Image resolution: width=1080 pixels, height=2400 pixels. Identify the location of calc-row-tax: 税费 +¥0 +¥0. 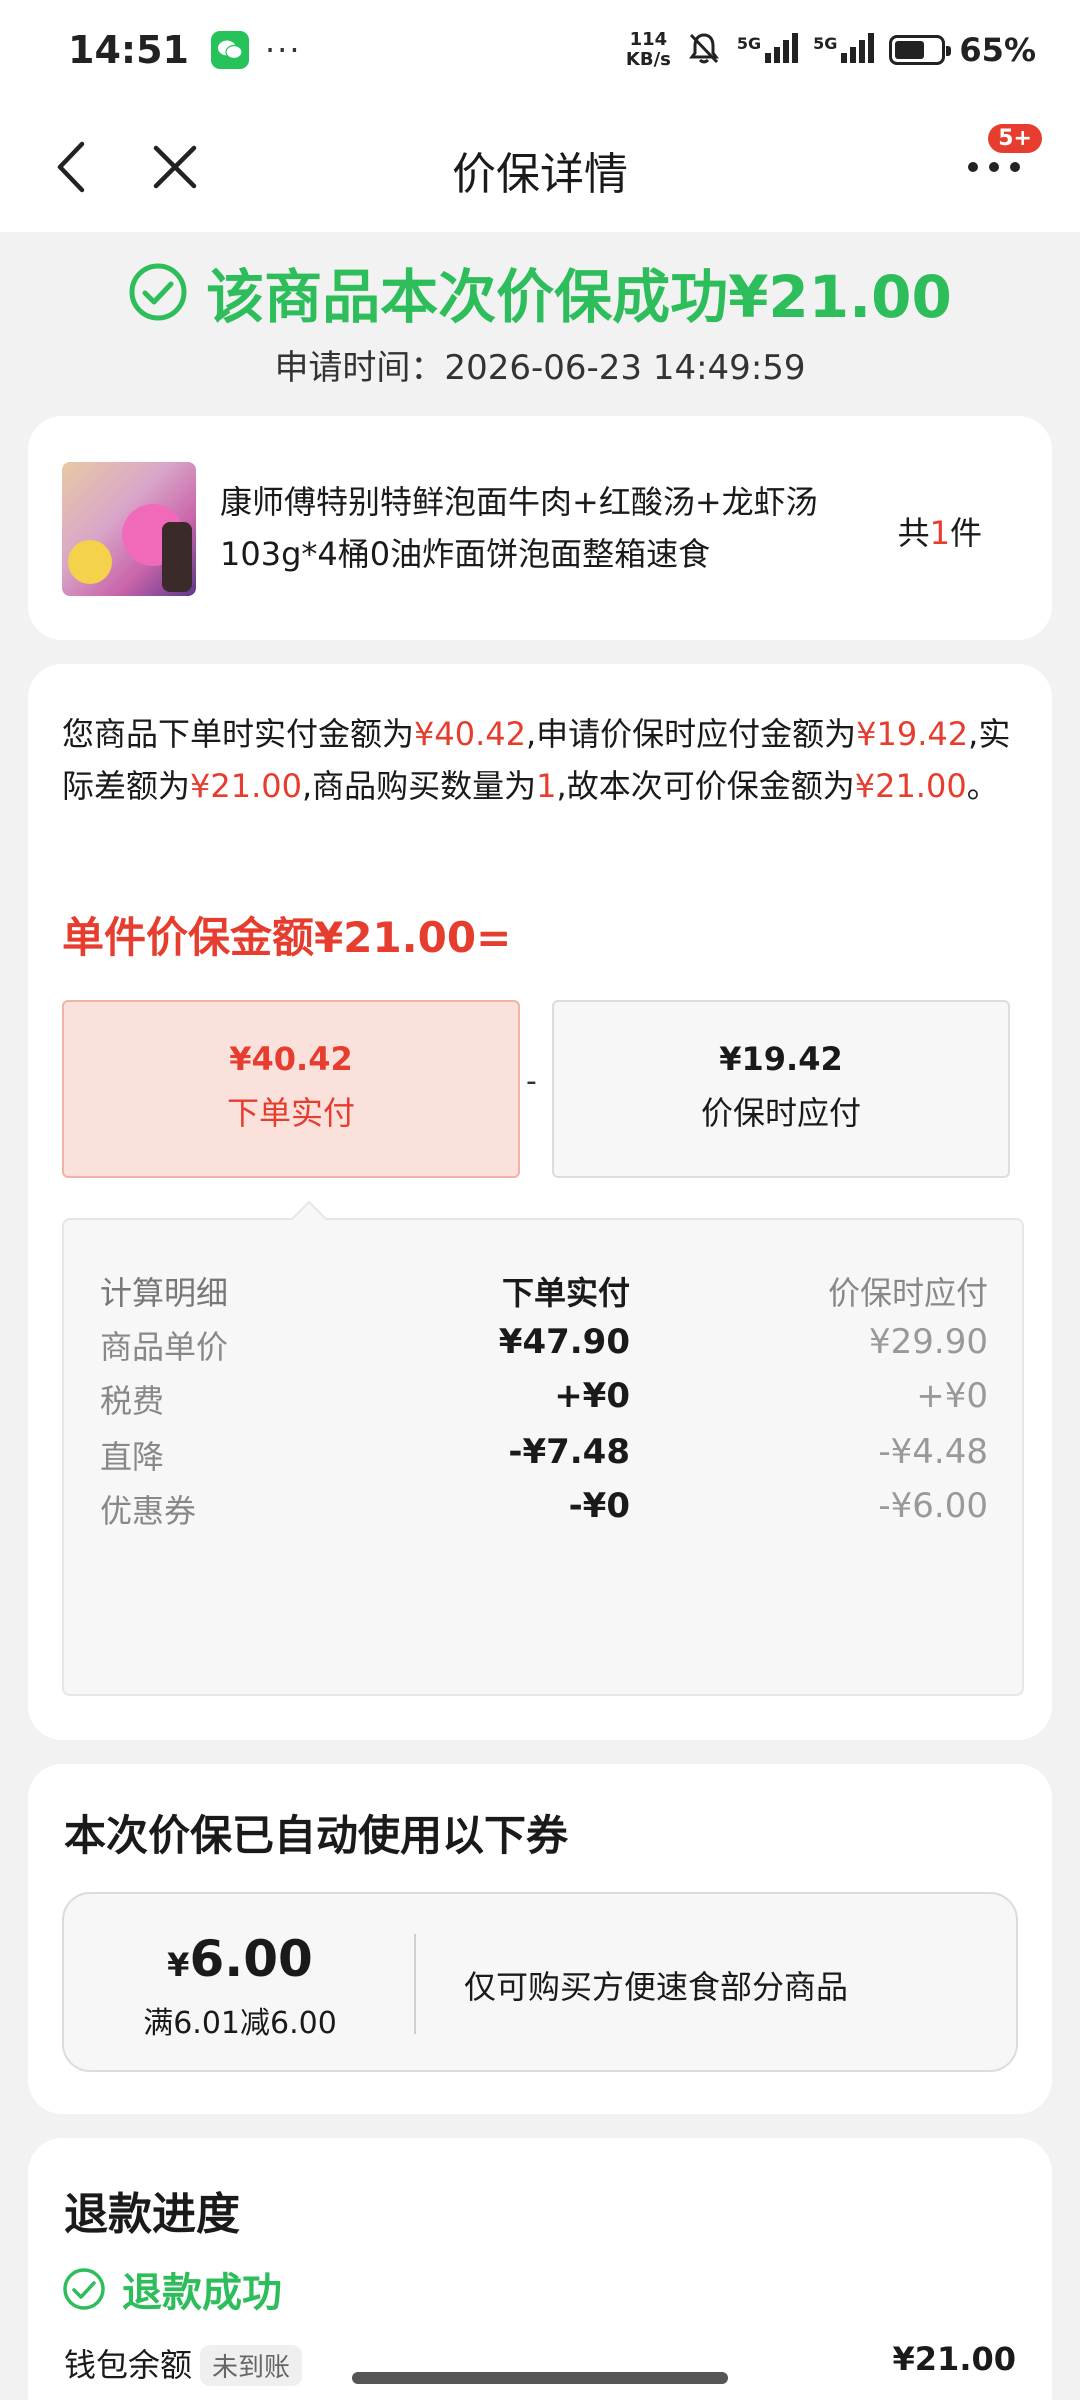
(543, 1406).